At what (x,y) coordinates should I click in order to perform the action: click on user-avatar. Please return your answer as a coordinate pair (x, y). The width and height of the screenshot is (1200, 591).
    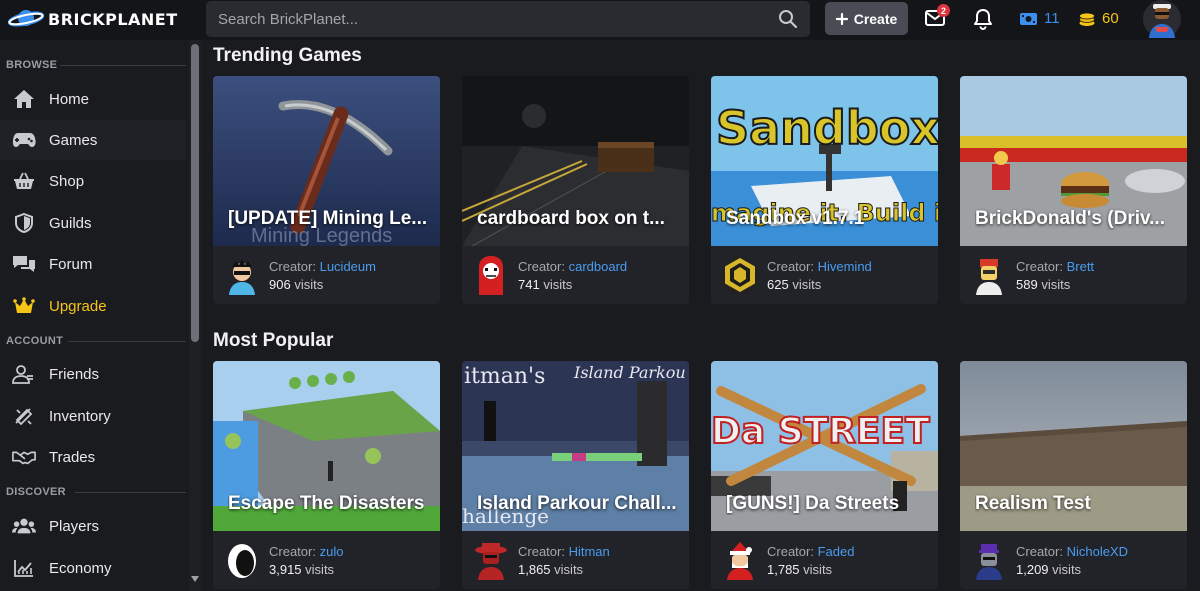
    Looking at the image, I should click on (1162, 19).